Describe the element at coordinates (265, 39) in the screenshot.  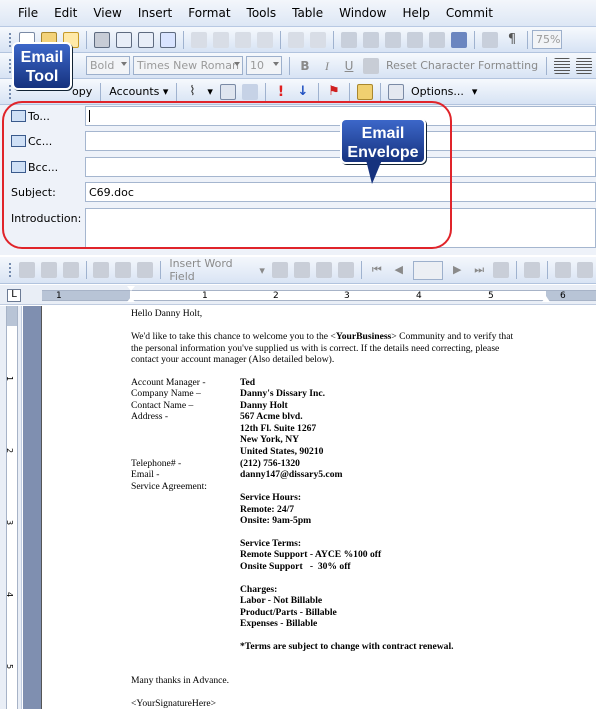
I see `format-painter-icon` at that location.